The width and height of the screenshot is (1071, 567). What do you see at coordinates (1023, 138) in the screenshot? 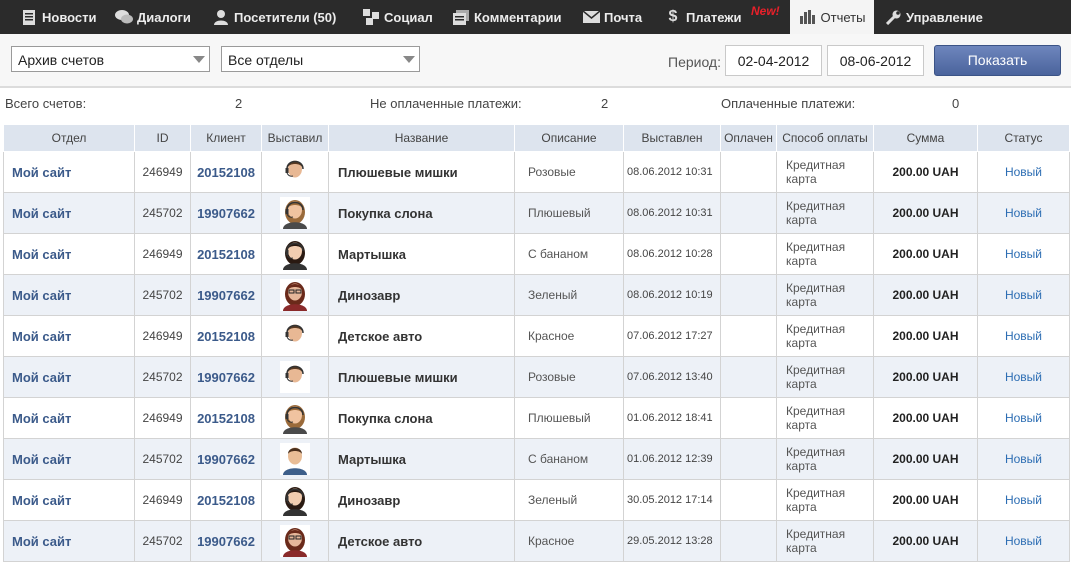
I see `column-header: Статус` at bounding box center [1023, 138].